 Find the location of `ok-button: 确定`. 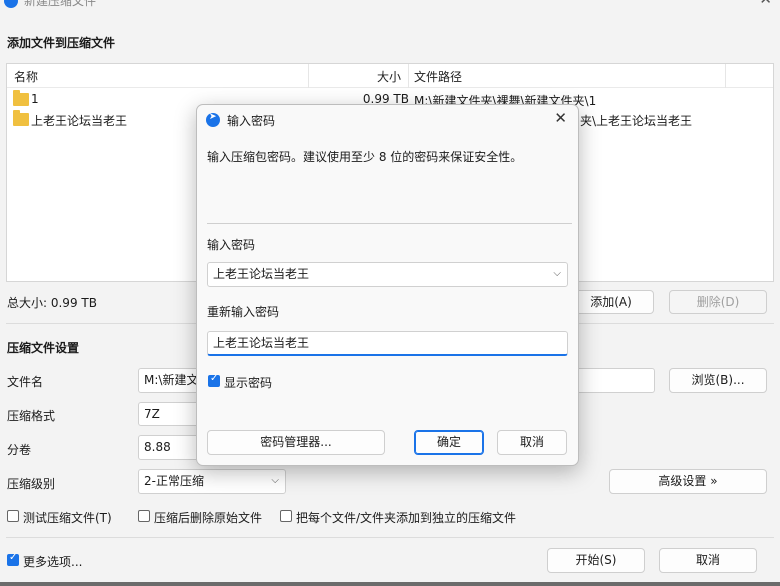

ok-button: 确定 is located at coordinates (449, 442).